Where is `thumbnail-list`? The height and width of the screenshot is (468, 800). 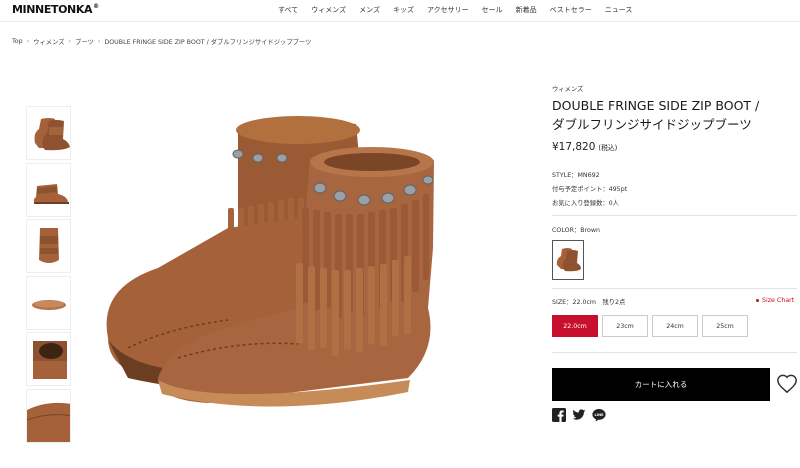 thumbnail-list is located at coordinates (48, 275).